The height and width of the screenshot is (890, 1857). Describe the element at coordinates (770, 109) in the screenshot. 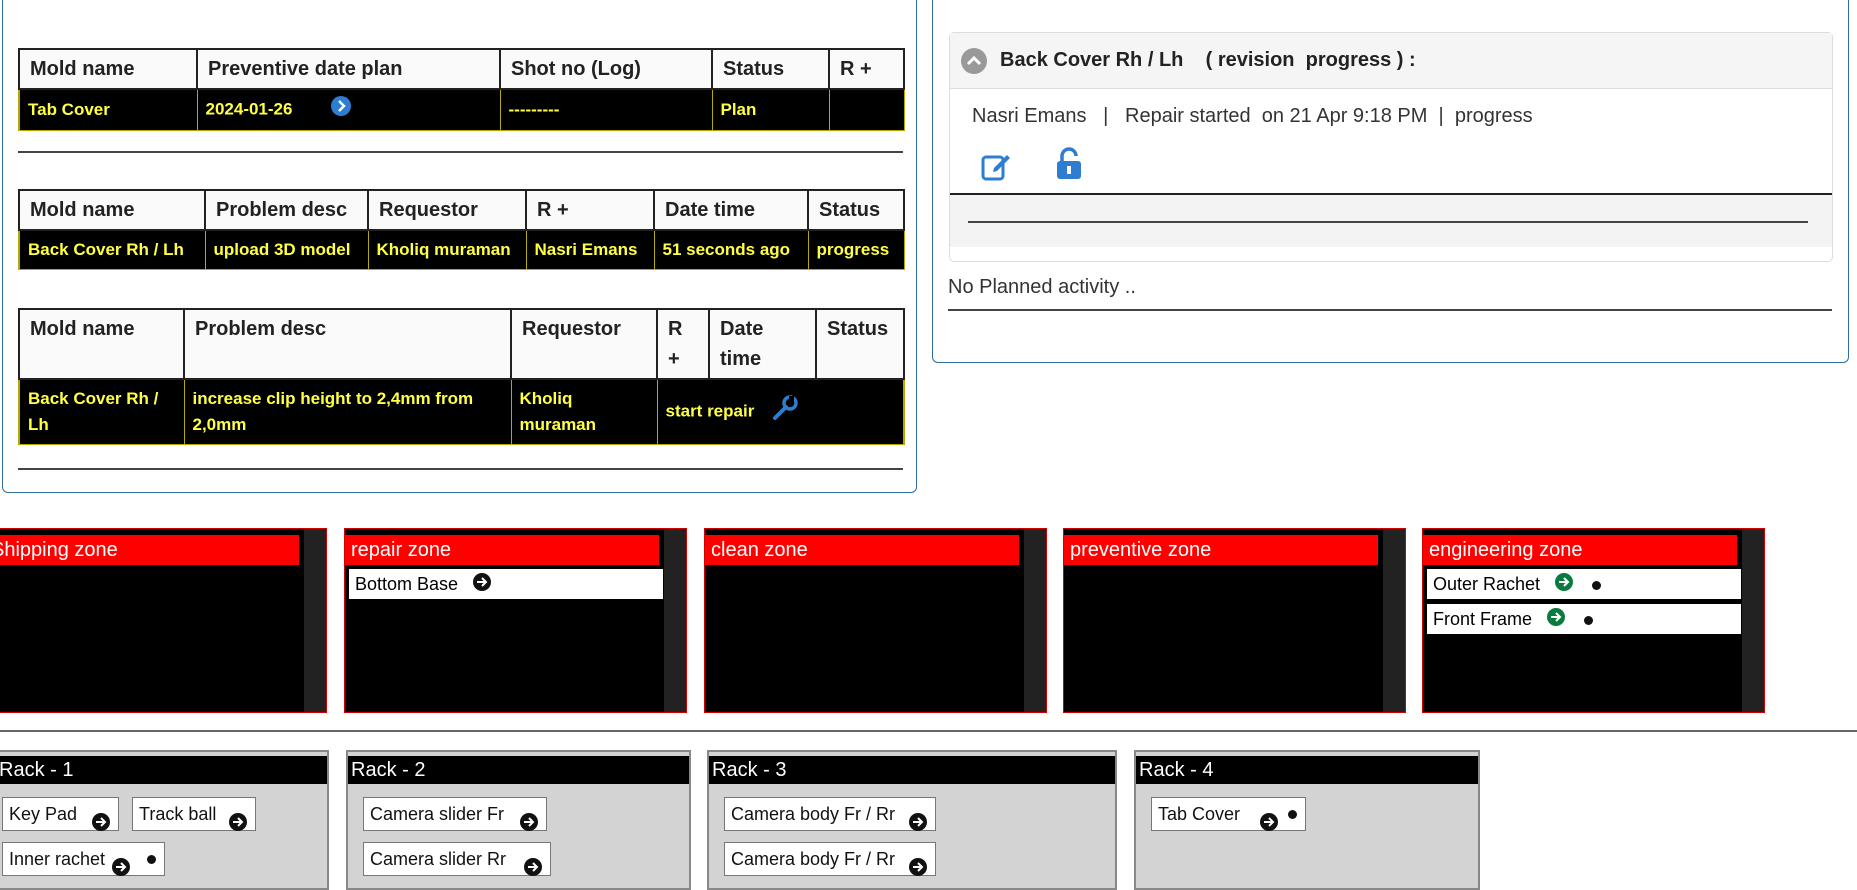

I see `cell-status: Plan` at that location.